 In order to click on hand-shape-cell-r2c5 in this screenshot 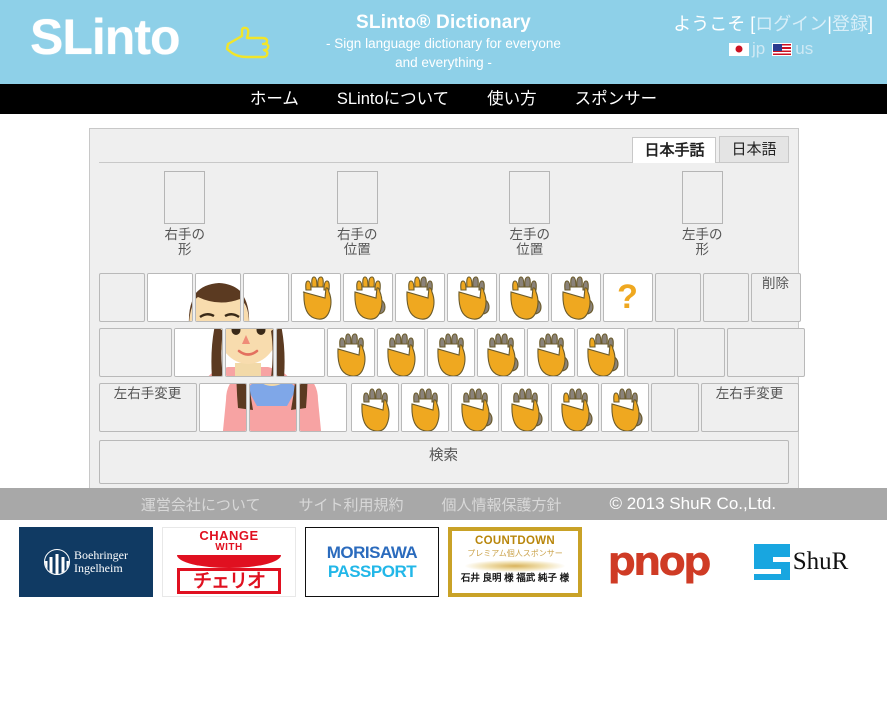, I will do `click(550, 352)`.